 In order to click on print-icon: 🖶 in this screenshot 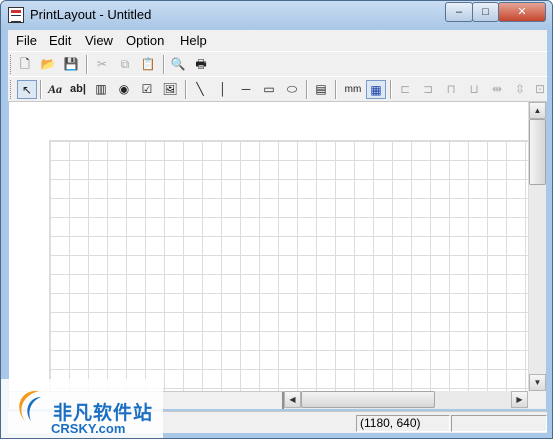, I will do `click(201, 64)`.